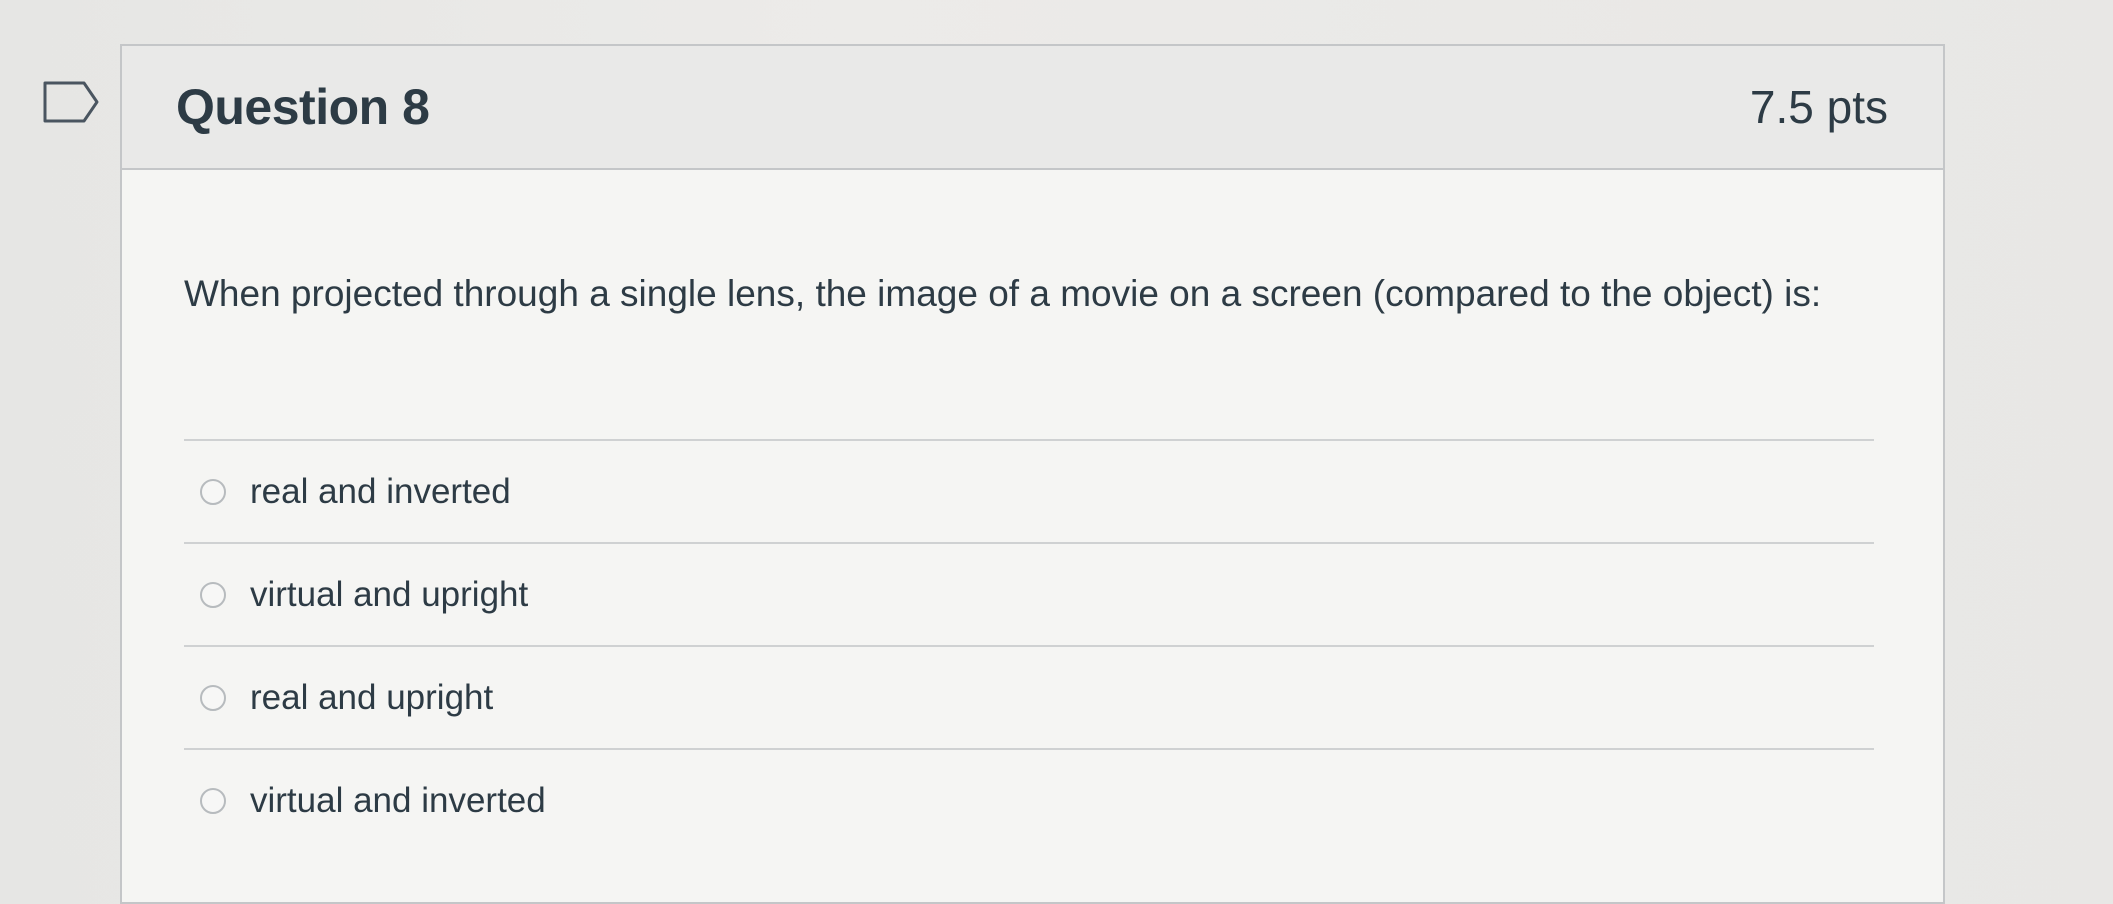  What do you see at coordinates (71, 102) in the screenshot?
I see `flag-question-icon` at bounding box center [71, 102].